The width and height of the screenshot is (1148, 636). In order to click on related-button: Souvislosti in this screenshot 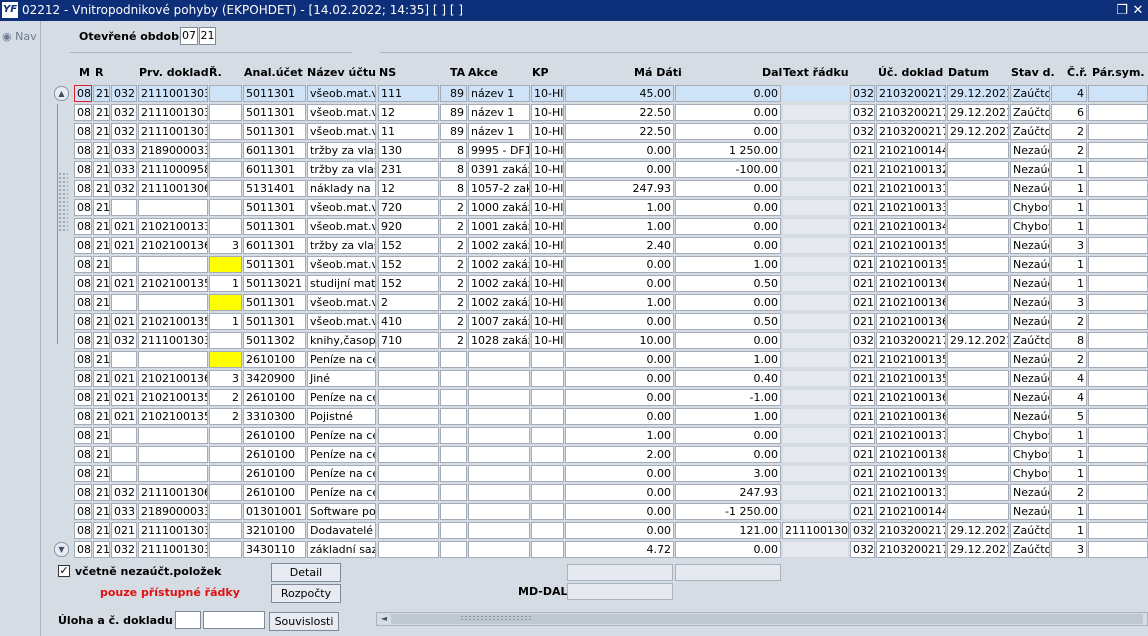, I will do `click(304, 621)`.